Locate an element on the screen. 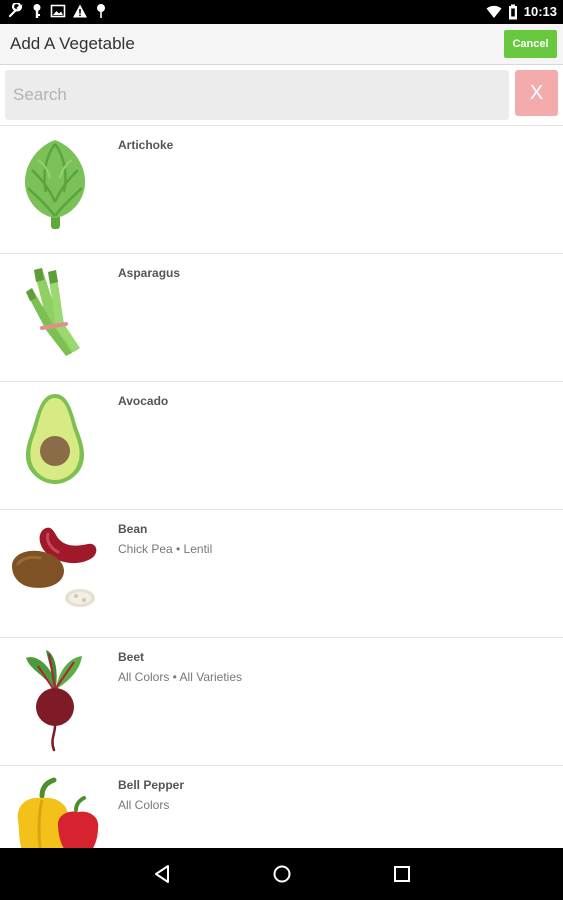 The image size is (563, 900). navigation-bar is located at coordinates (281, 874).